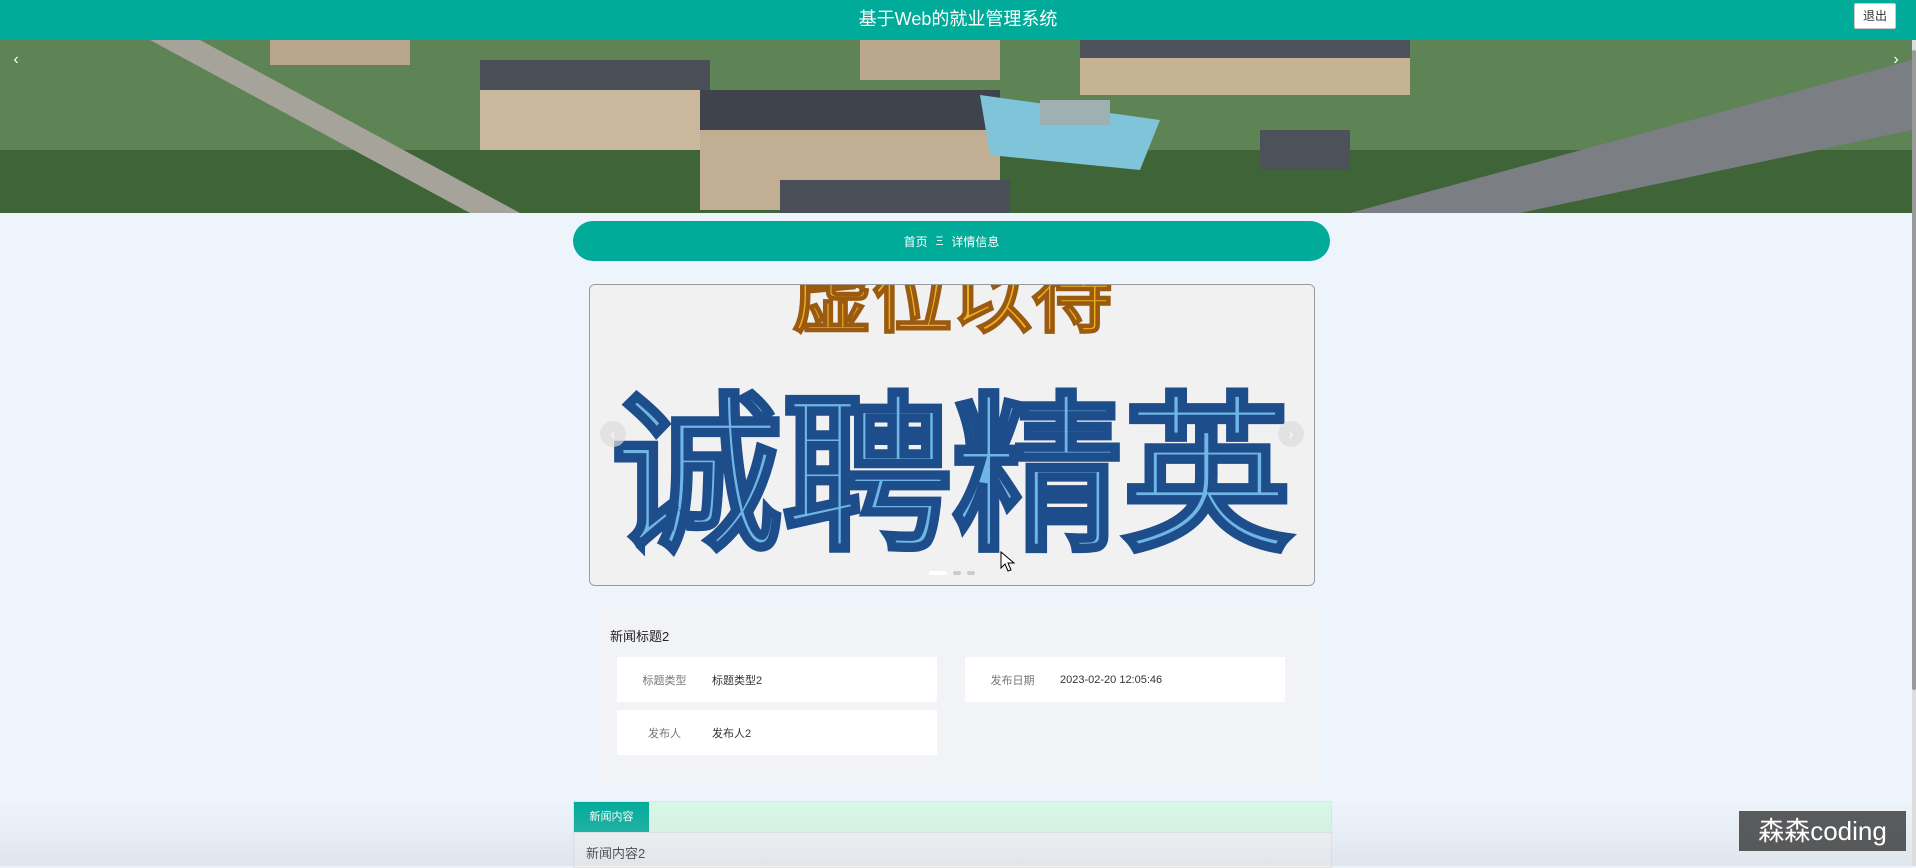 The image size is (1916, 868). I want to click on header-bar: 基于Web的就业管理系统 退出, so click(958, 20).